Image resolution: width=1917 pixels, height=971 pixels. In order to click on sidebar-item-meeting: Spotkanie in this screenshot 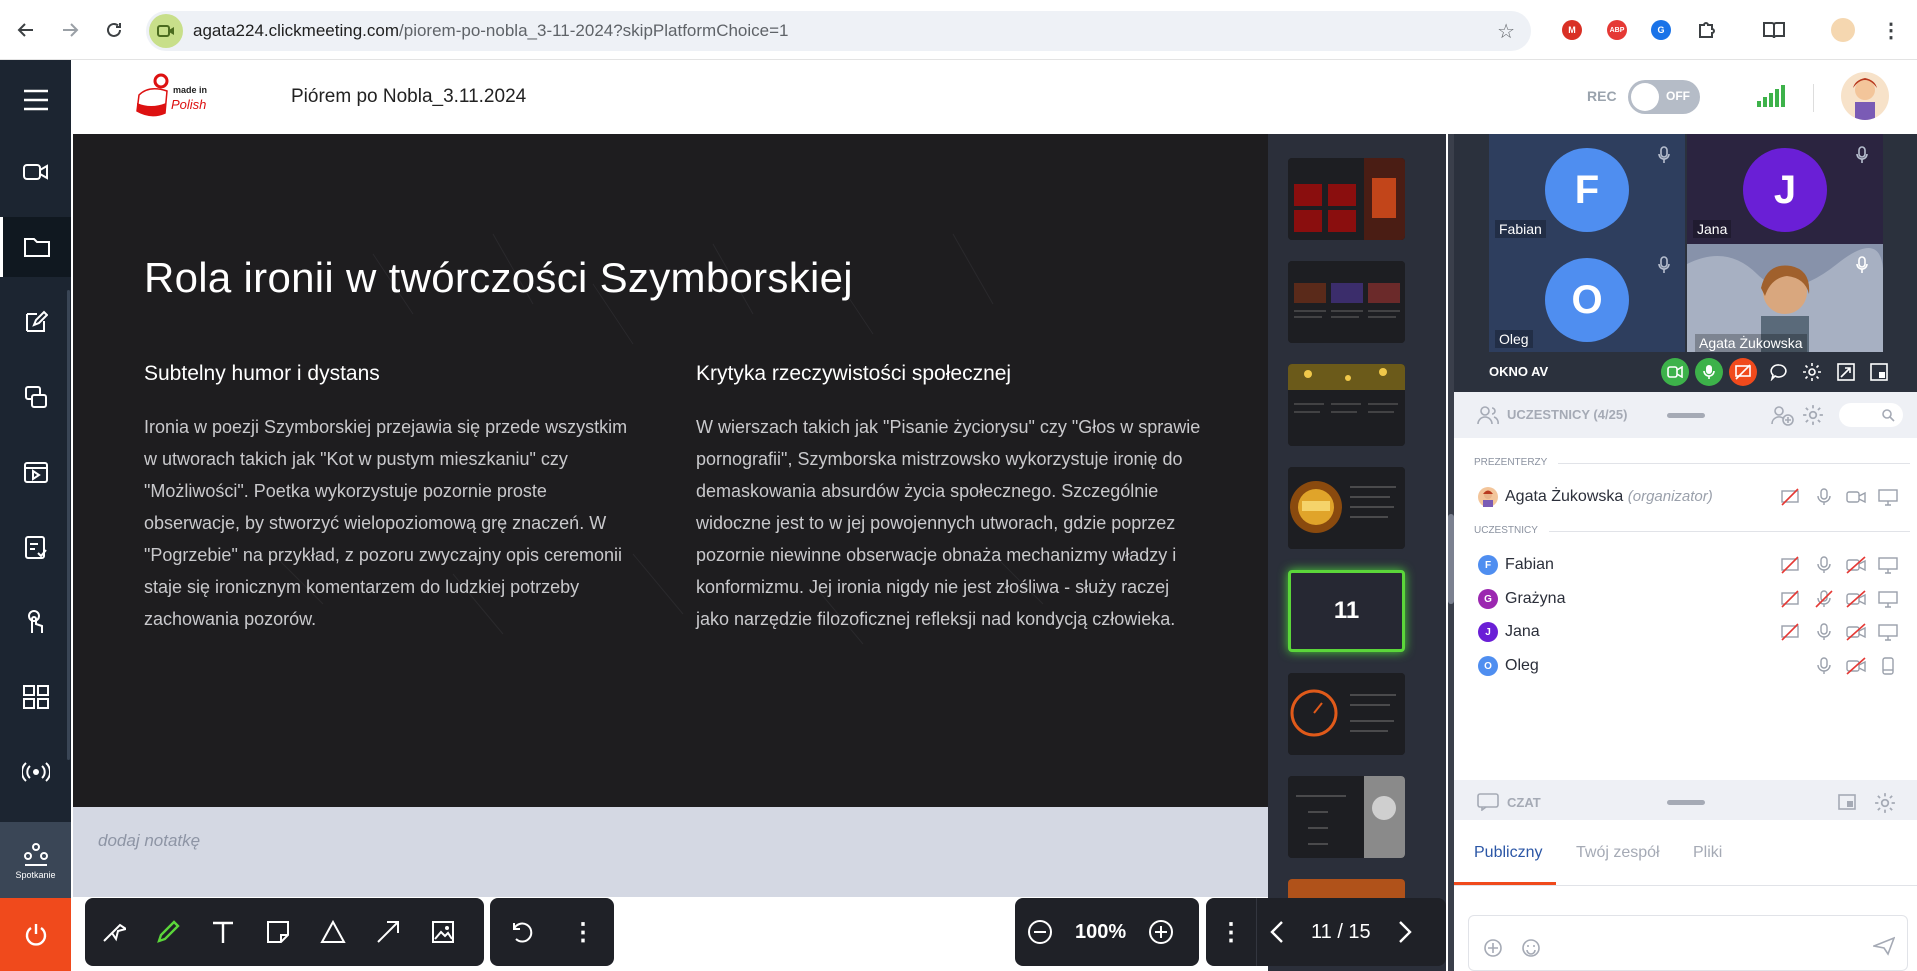, I will do `click(35, 861)`.